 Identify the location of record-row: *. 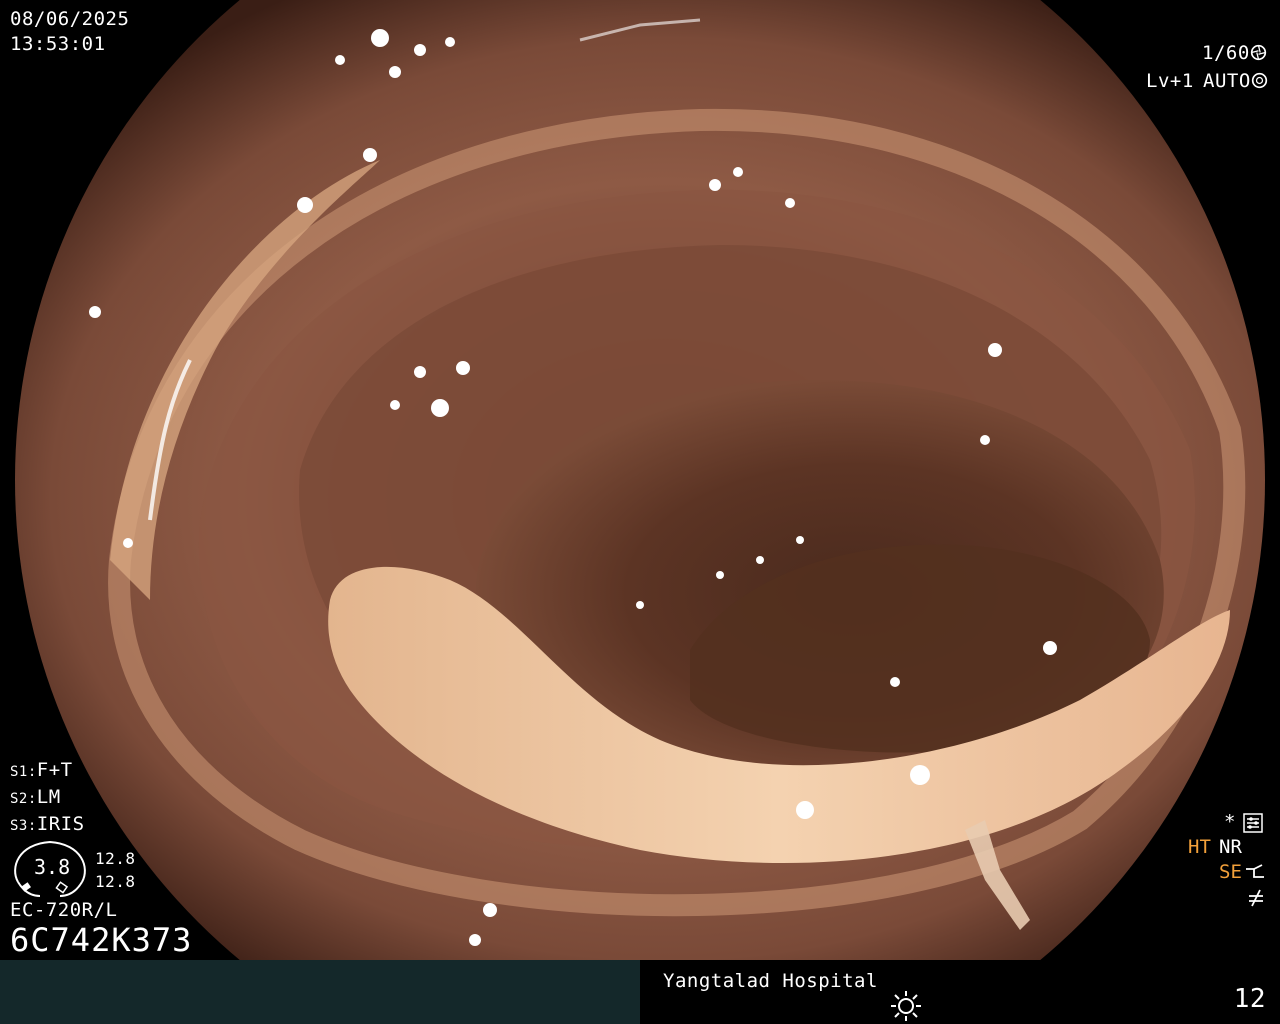
(1231, 822).